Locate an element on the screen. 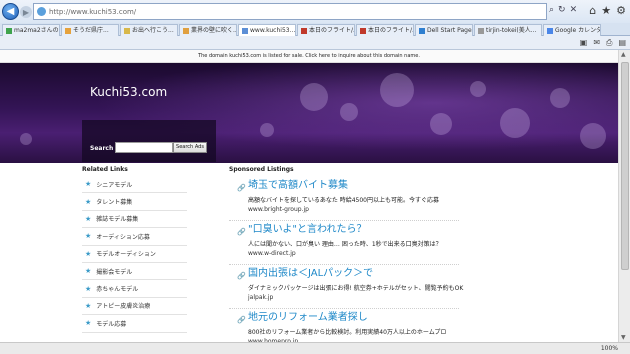 The image size is (630, 354). listing-url: www.bright-group.jp is located at coordinates (353, 209).